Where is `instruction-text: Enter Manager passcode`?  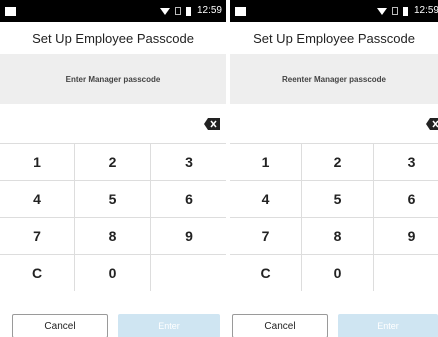
instruction-text: Enter Manager passcode is located at coordinates (113, 79).